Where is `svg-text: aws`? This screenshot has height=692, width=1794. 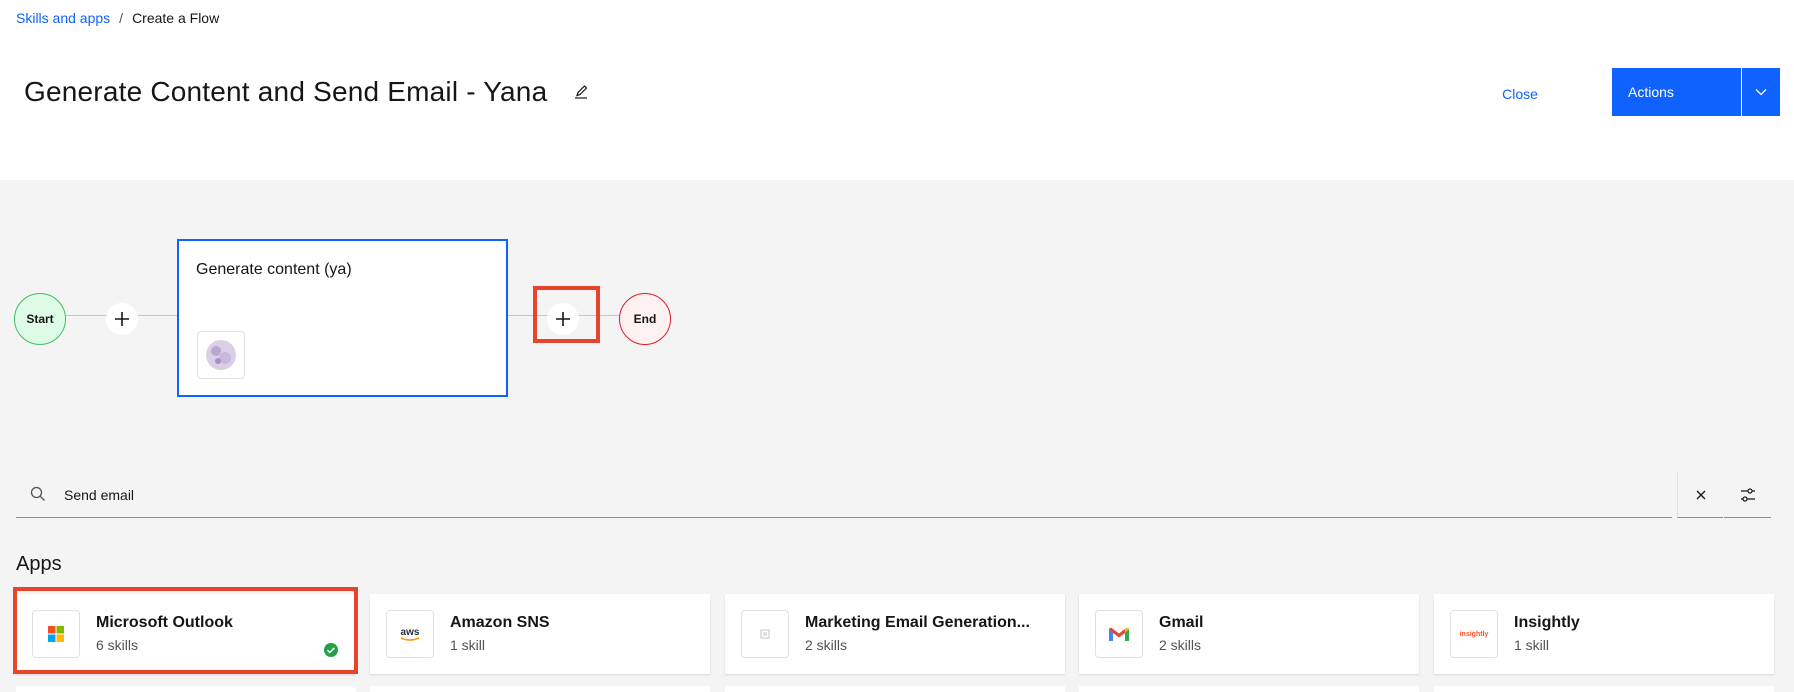 svg-text: aws is located at coordinates (410, 632).